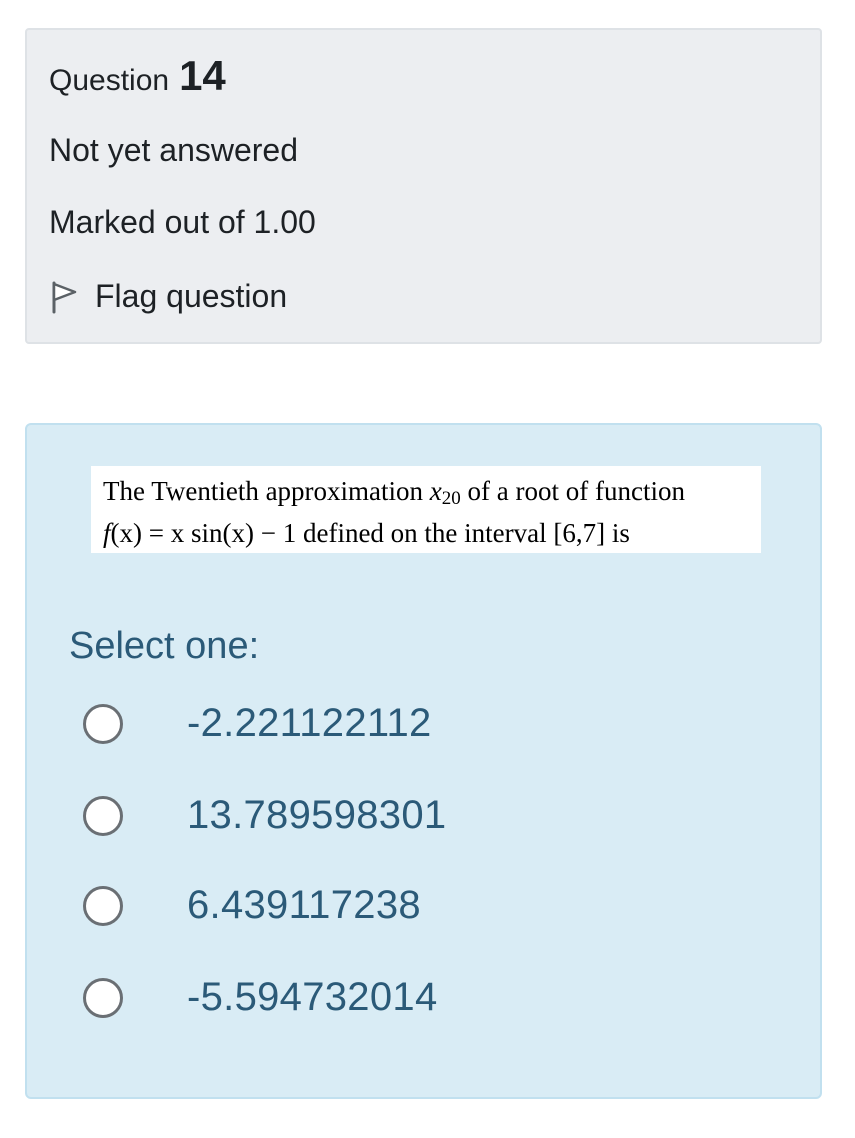 This screenshot has width=855, height=1138. I want to click on question-sin: sin, so click(206, 533).